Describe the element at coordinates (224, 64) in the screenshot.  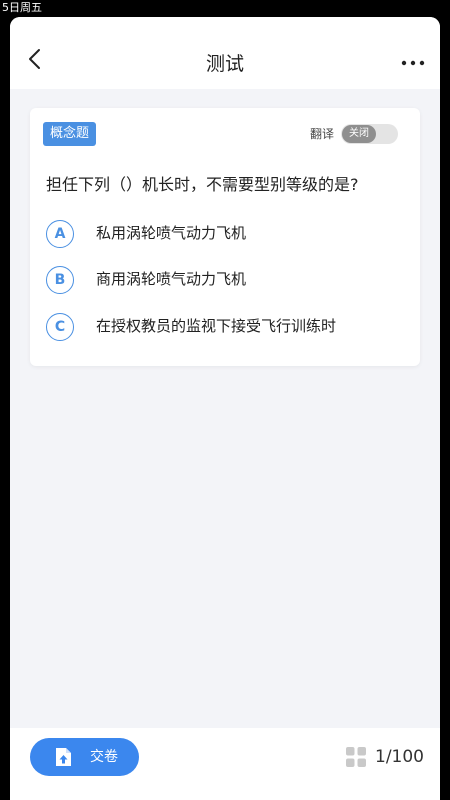
I see `page-title: 测试` at that location.